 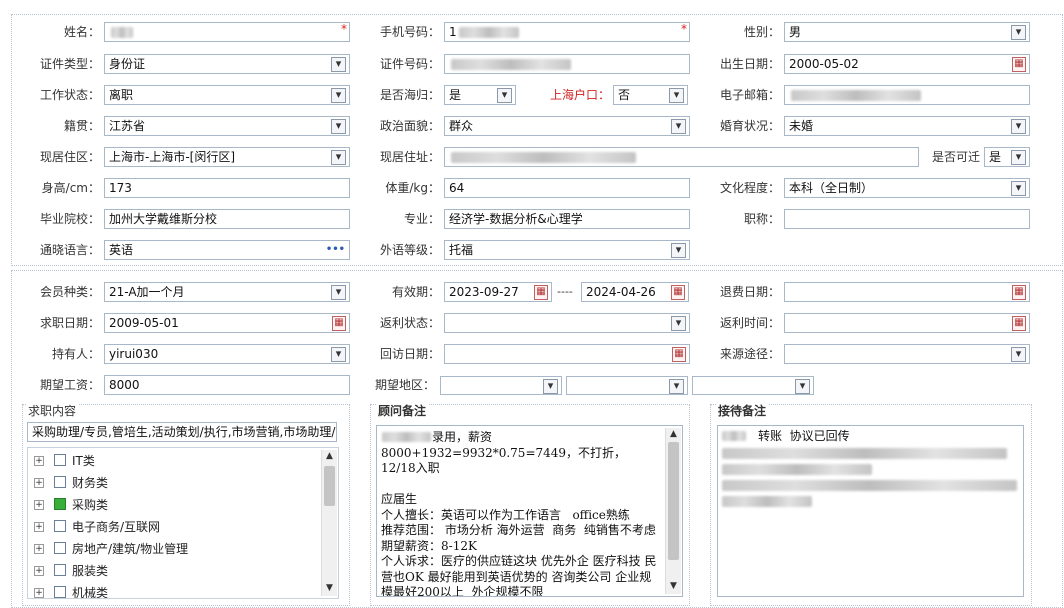 I want to click on validity-label: 有效期：, so click(x=415, y=292).